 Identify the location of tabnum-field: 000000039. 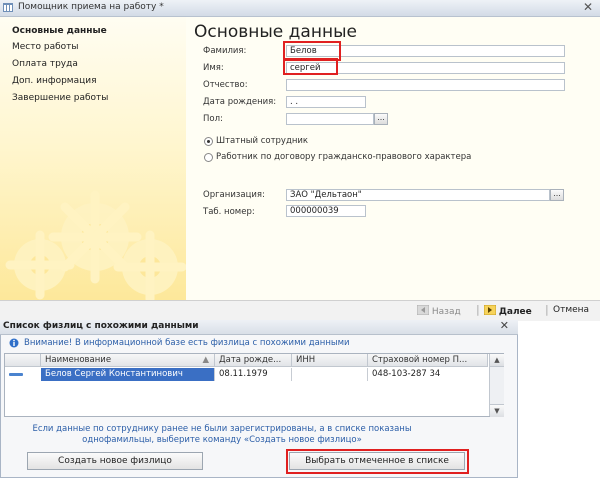
(326, 211).